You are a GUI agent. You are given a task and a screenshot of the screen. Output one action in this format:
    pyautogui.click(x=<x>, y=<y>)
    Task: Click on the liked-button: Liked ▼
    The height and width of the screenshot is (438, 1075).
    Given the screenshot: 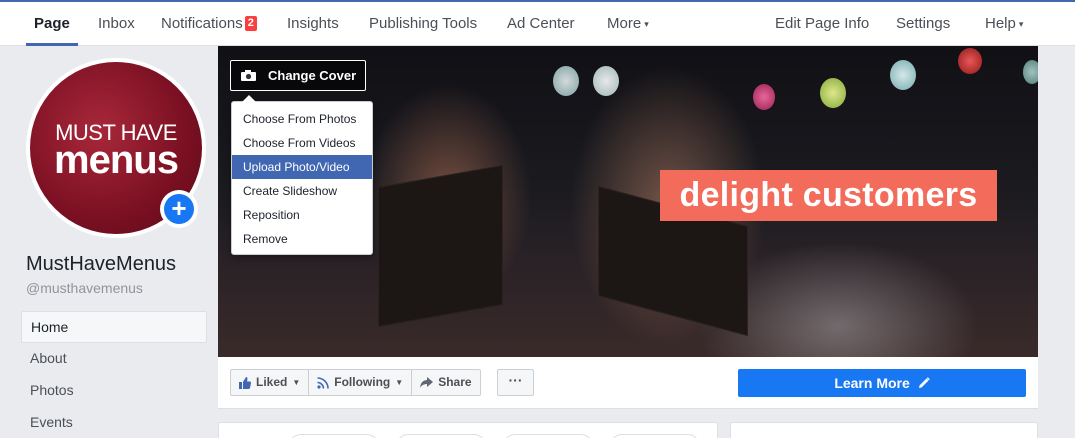 What is the action you would take?
    pyautogui.click(x=270, y=382)
    